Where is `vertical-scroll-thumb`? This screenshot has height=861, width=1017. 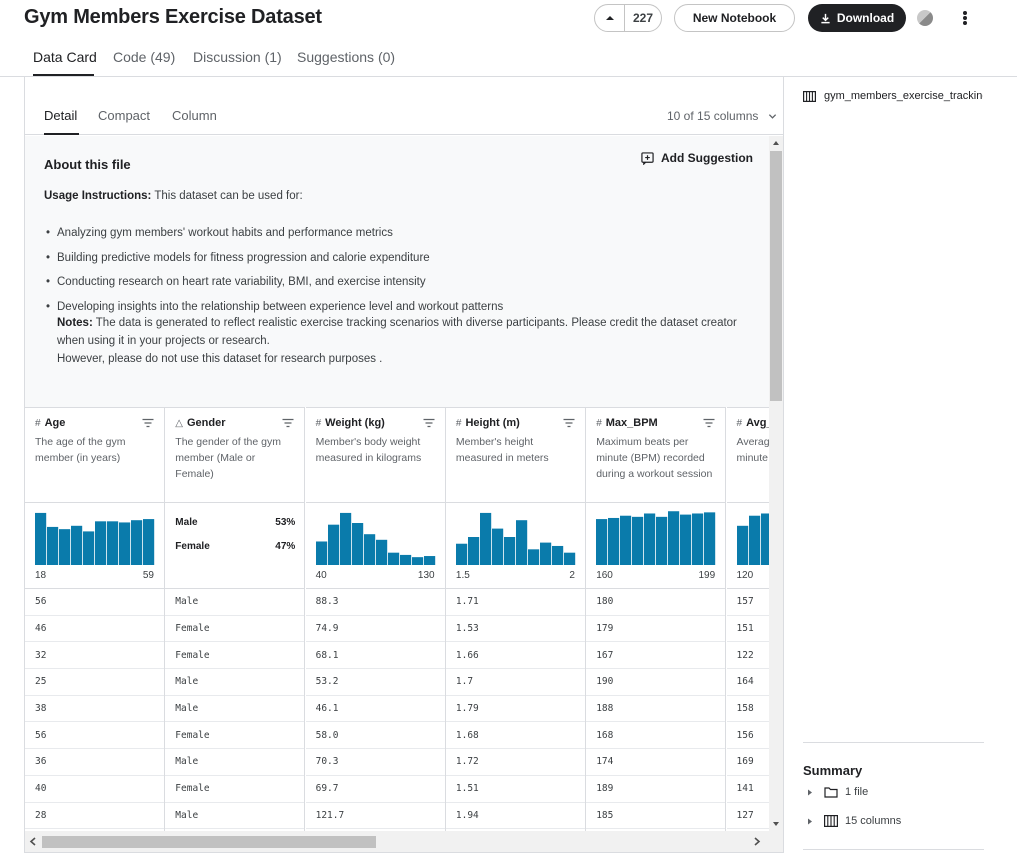 vertical-scroll-thumb is located at coordinates (776, 276).